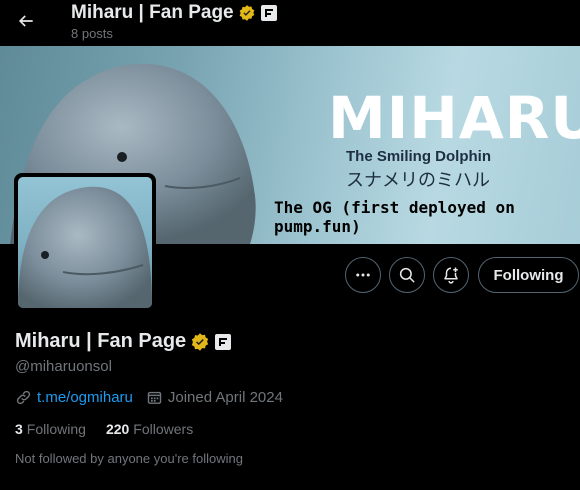 This screenshot has height=490, width=580. Describe the element at coordinates (129, 458) in the screenshot. I see `not-followed-note: Not followed by anyone you're following` at that location.